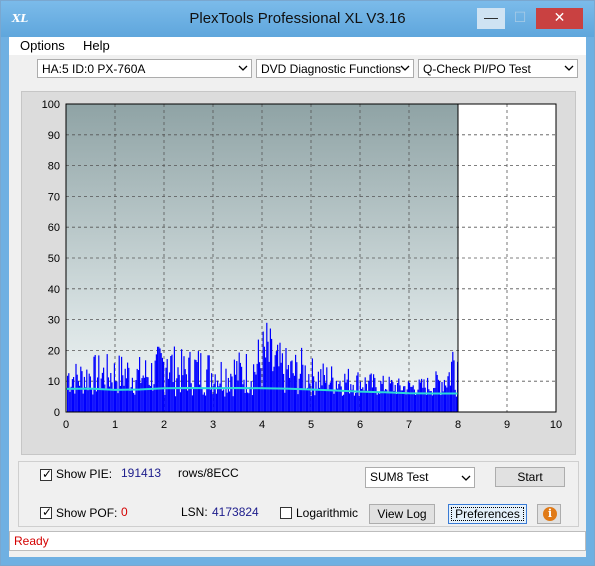  I want to click on logarithmic-checkbox, so click(286, 513).